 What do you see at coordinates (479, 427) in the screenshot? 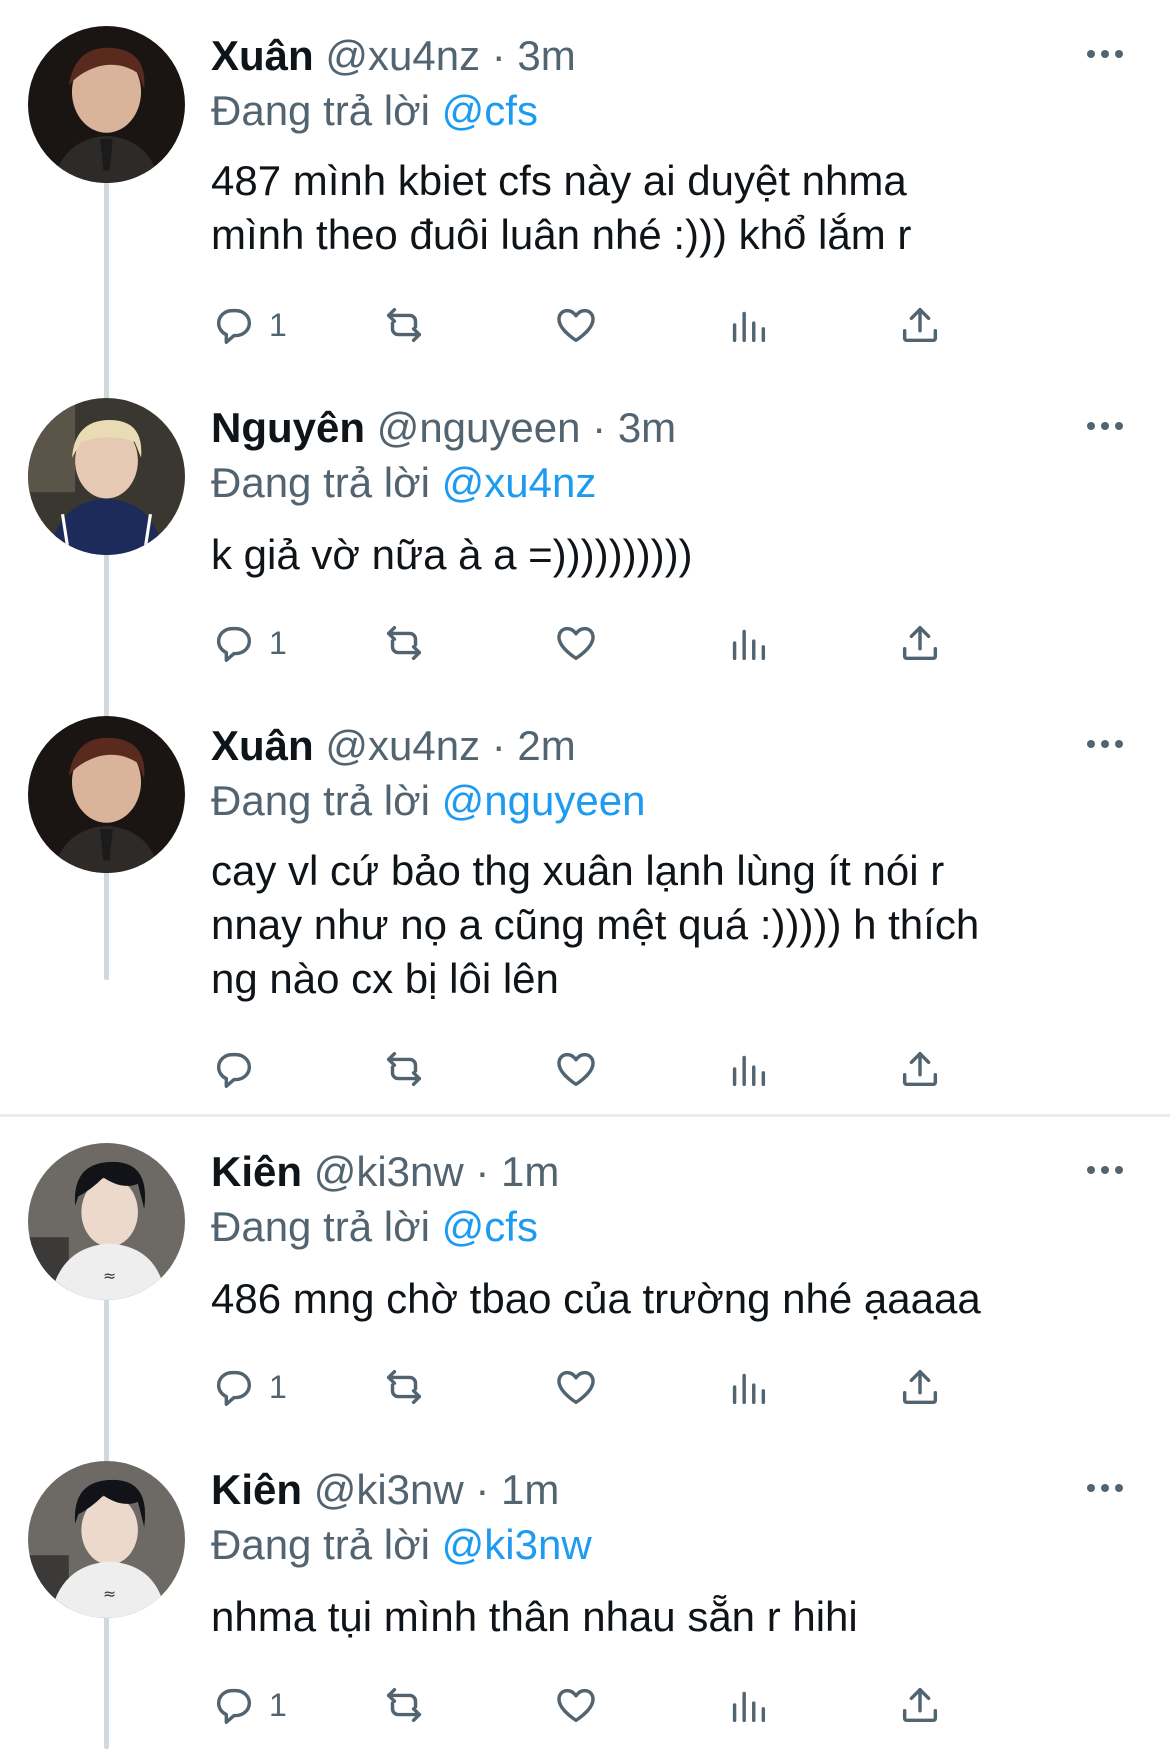
I see `author-handle: @nguyeen` at bounding box center [479, 427].